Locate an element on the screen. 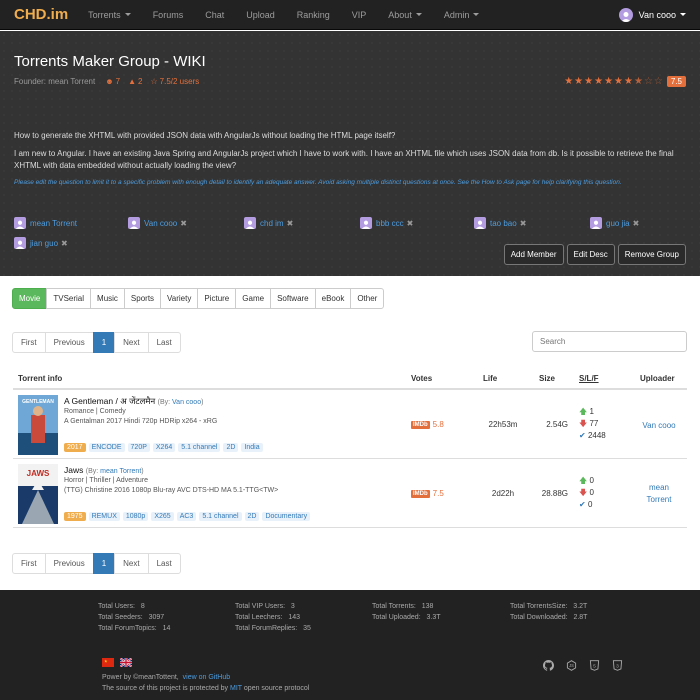  tab-movie: Movie is located at coordinates (30, 298).